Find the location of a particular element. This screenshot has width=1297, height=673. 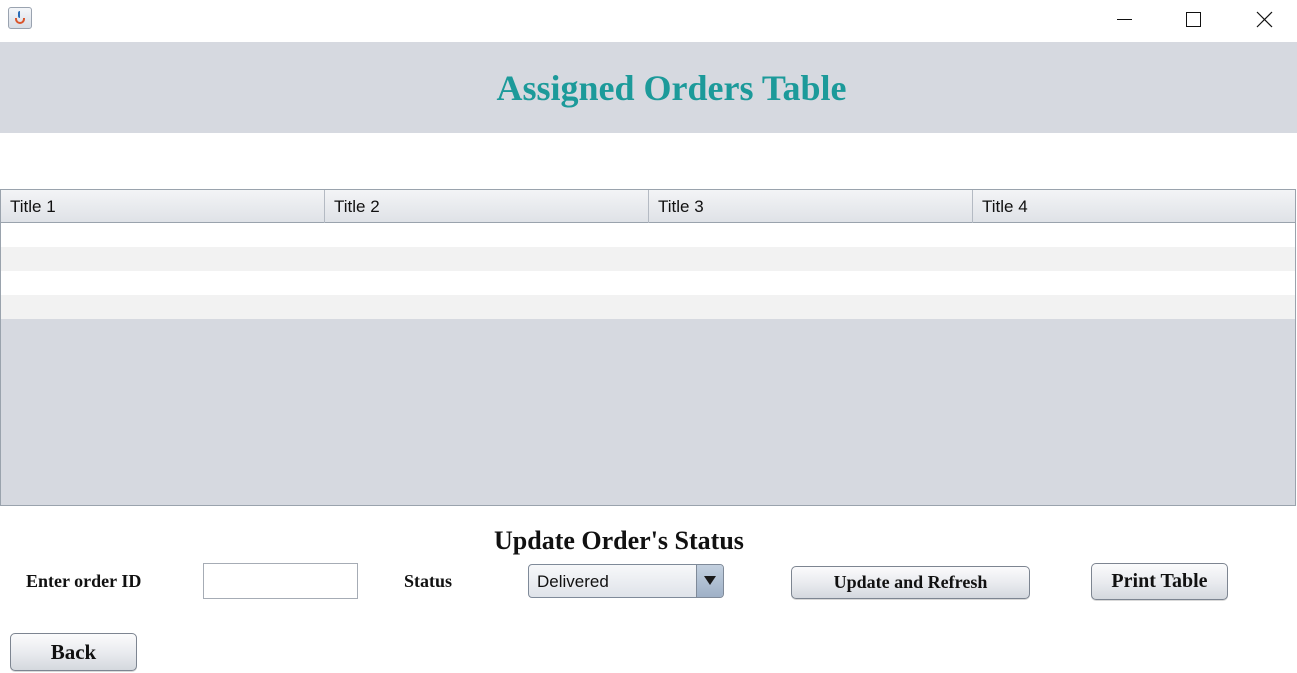

minimize-icon is located at coordinates (1124, 19).